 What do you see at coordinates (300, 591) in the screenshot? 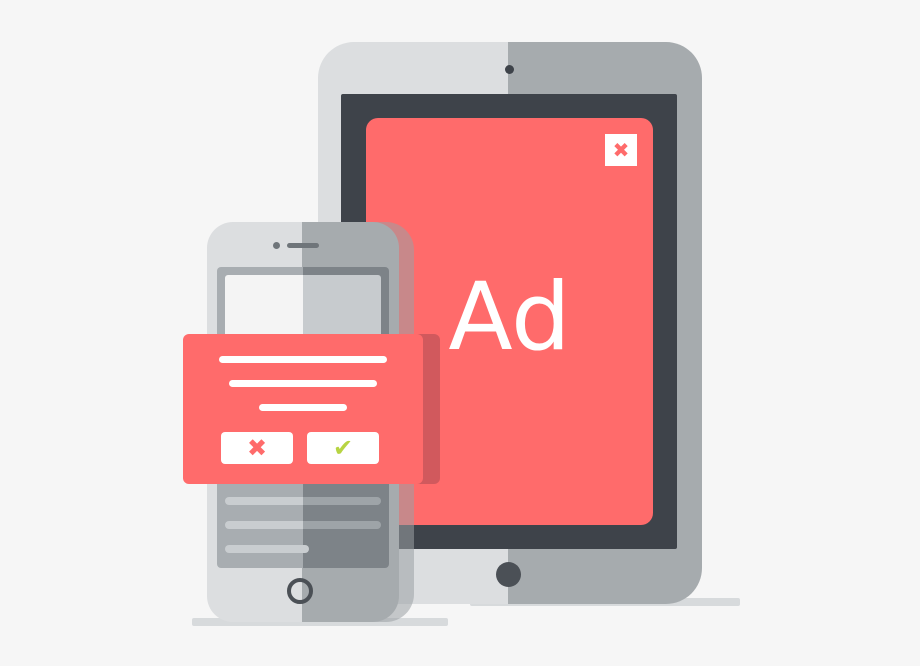
I see `phone-home-button` at bounding box center [300, 591].